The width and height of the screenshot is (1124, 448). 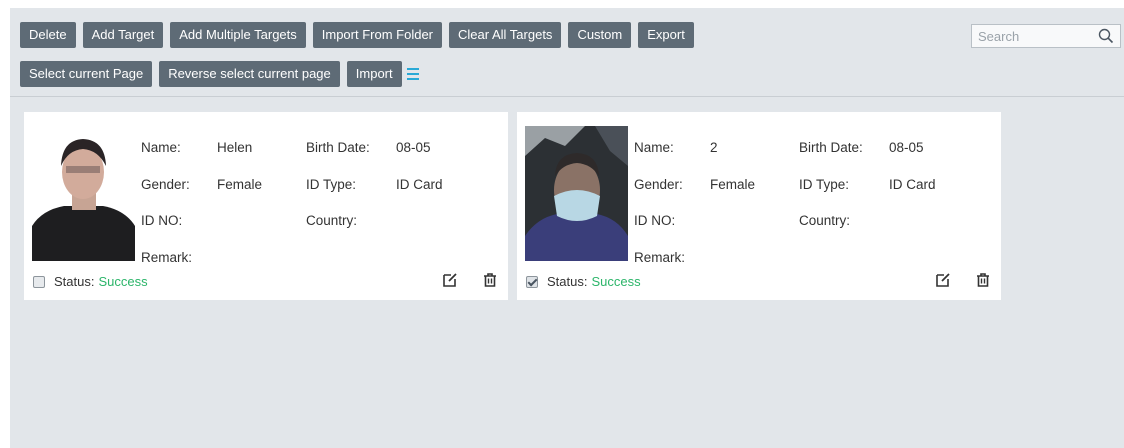 I want to click on search-icon, so click(x=1106, y=36).